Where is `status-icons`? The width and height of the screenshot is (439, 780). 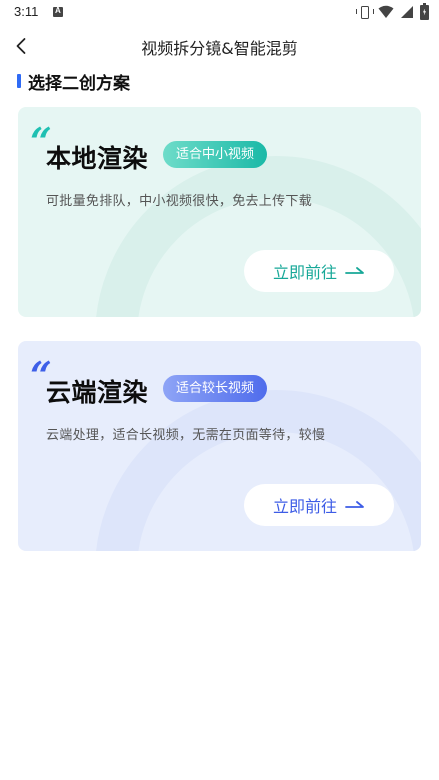 status-icons is located at coordinates (392, 11).